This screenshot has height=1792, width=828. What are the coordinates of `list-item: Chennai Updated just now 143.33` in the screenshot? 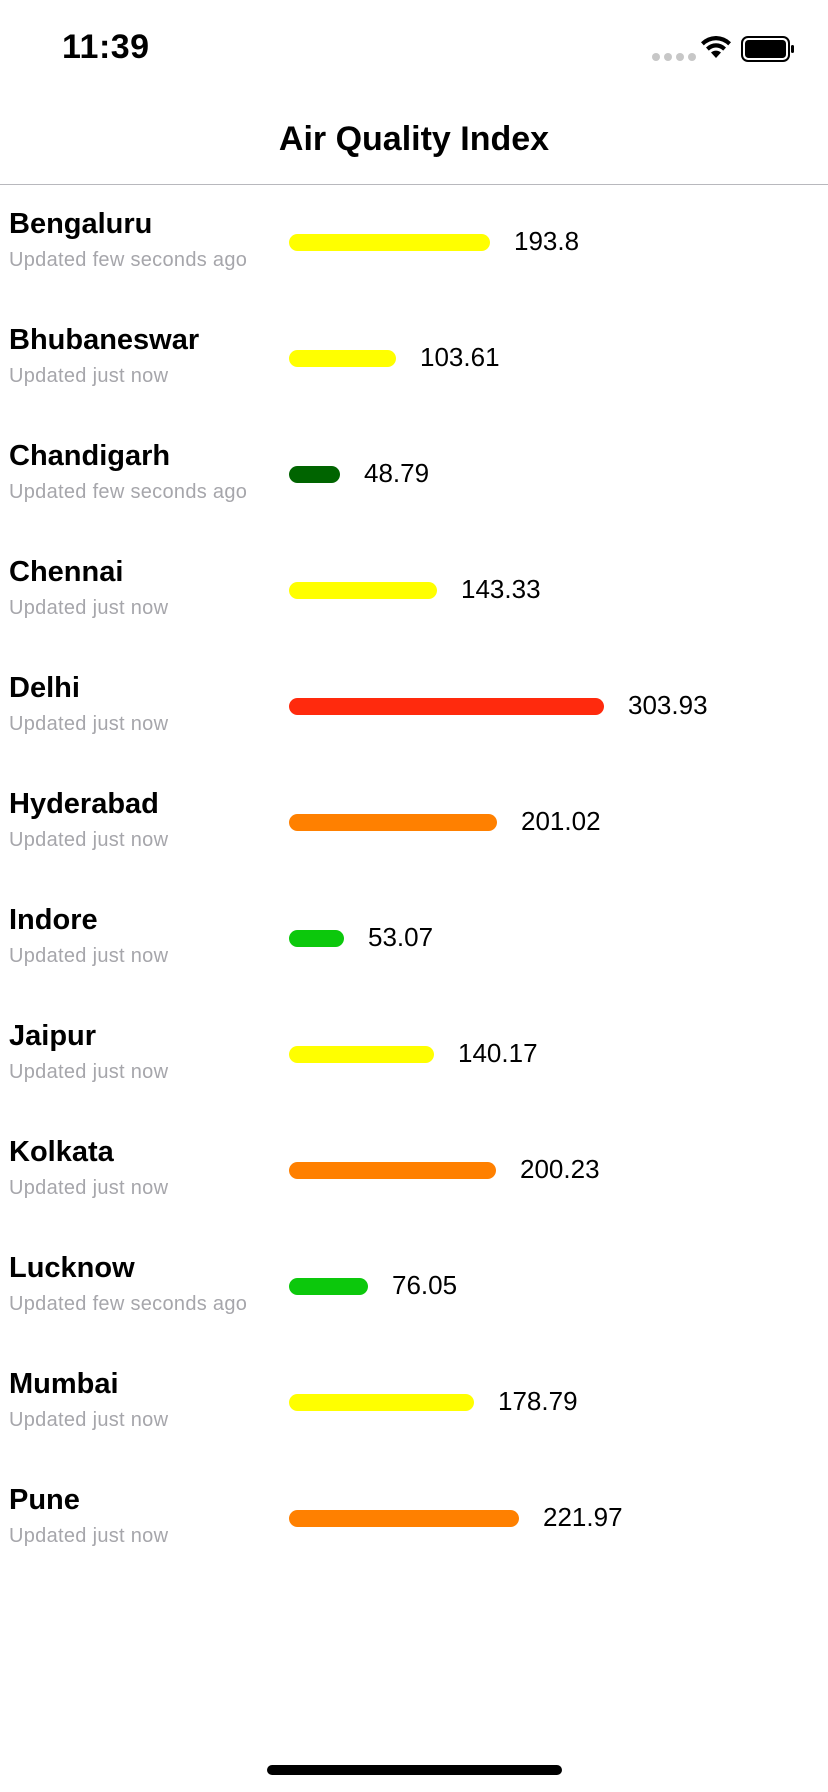 It's located at (414, 591).